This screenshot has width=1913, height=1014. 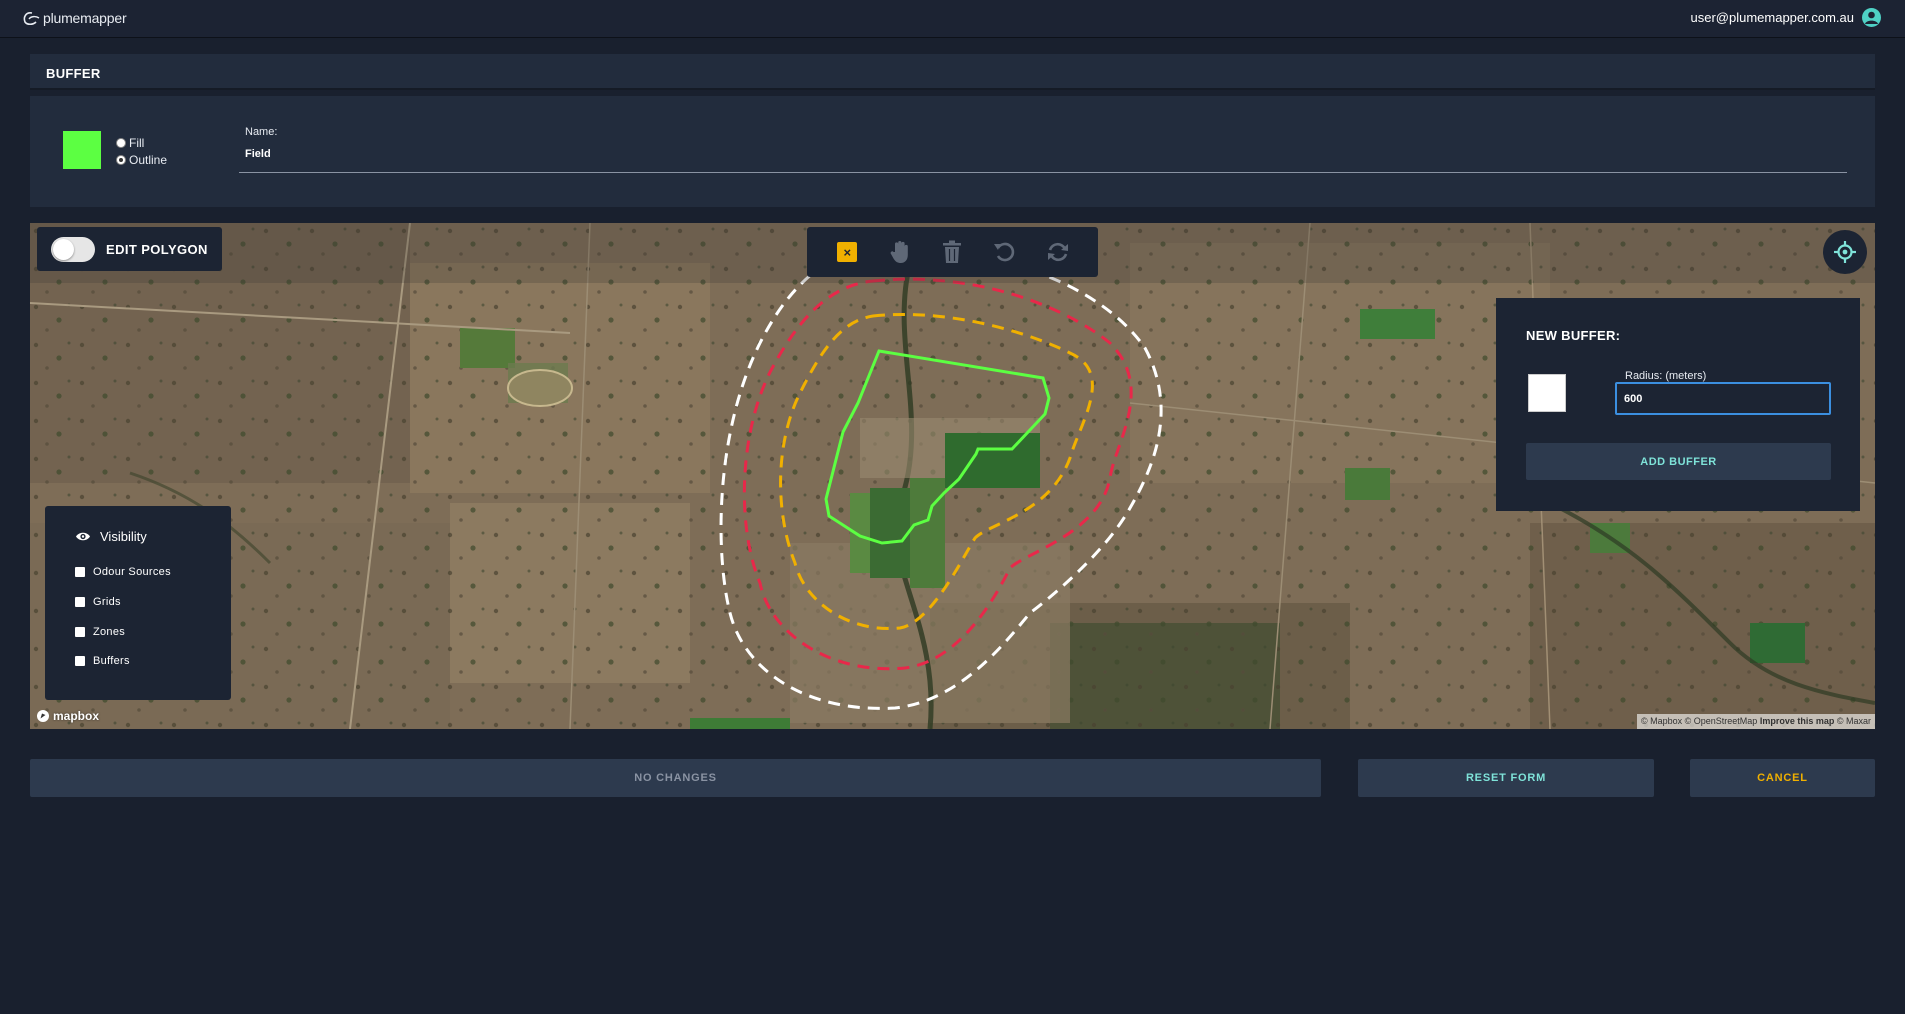 I want to click on style-radio-group: Fill Outline, so click(x=141, y=151).